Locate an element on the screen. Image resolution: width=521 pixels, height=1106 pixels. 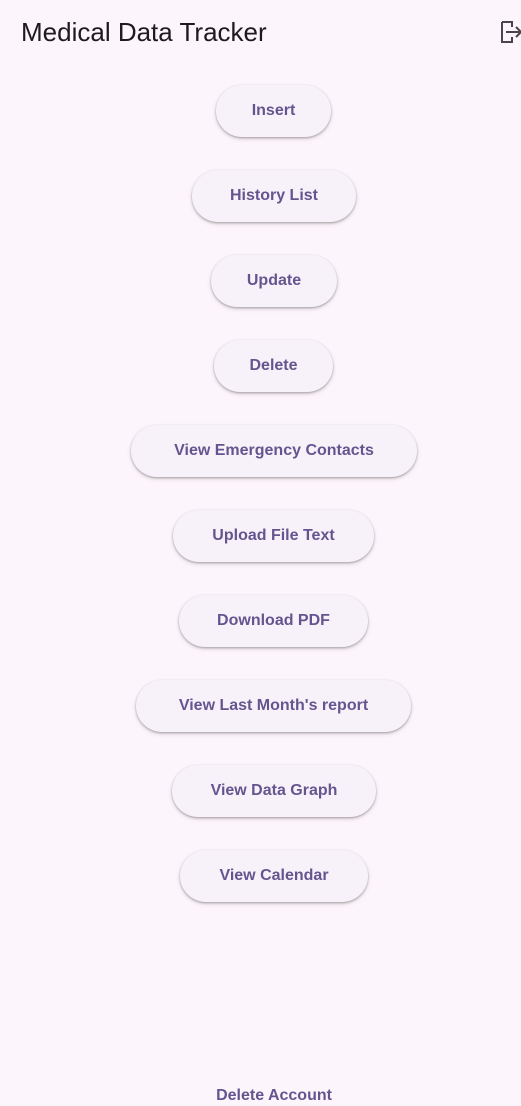
logout-icon is located at coordinates (511, 32).